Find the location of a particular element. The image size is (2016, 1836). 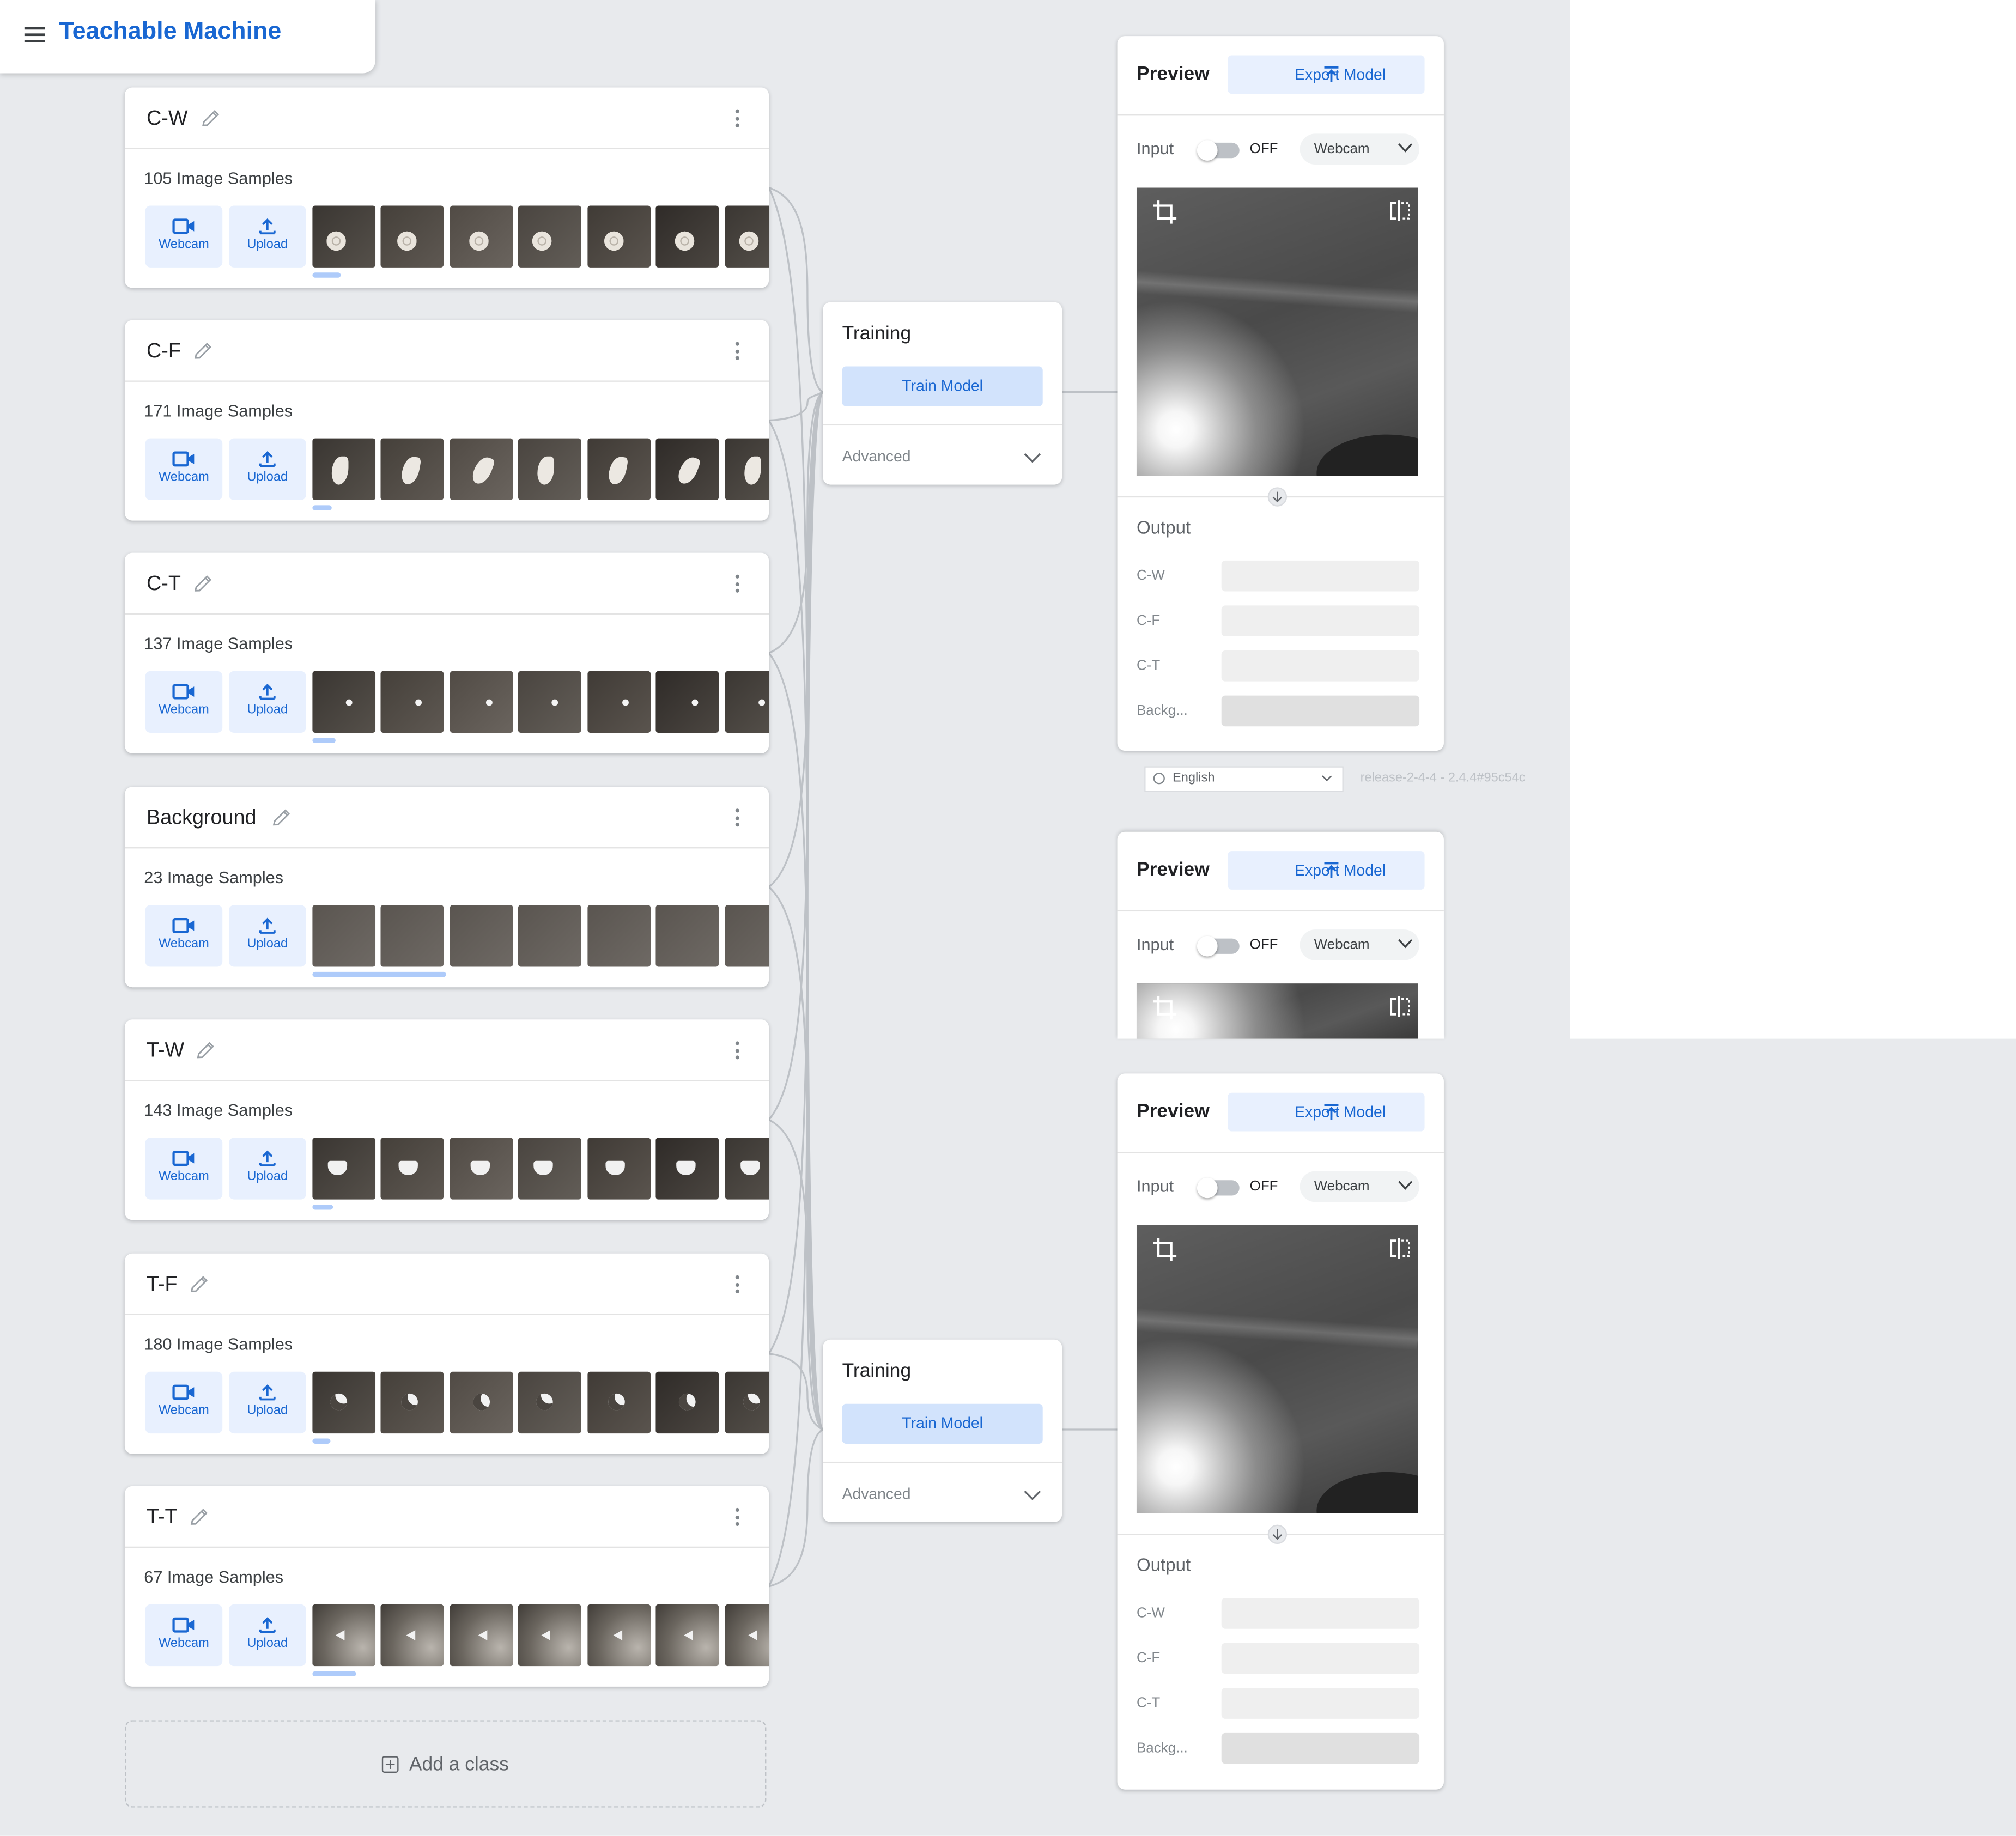

class-name: T-F is located at coordinates (162, 1285).